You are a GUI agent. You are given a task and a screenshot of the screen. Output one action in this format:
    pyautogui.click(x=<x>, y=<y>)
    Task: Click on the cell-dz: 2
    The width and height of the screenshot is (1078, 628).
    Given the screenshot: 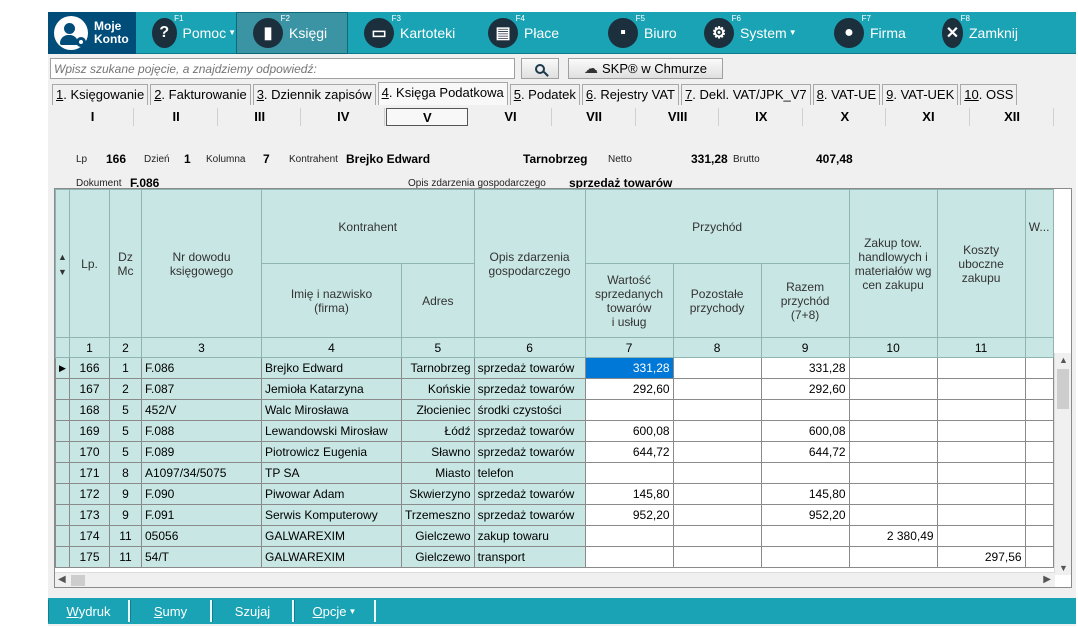 What is the action you would take?
    pyautogui.click(x=125, y=389)
    